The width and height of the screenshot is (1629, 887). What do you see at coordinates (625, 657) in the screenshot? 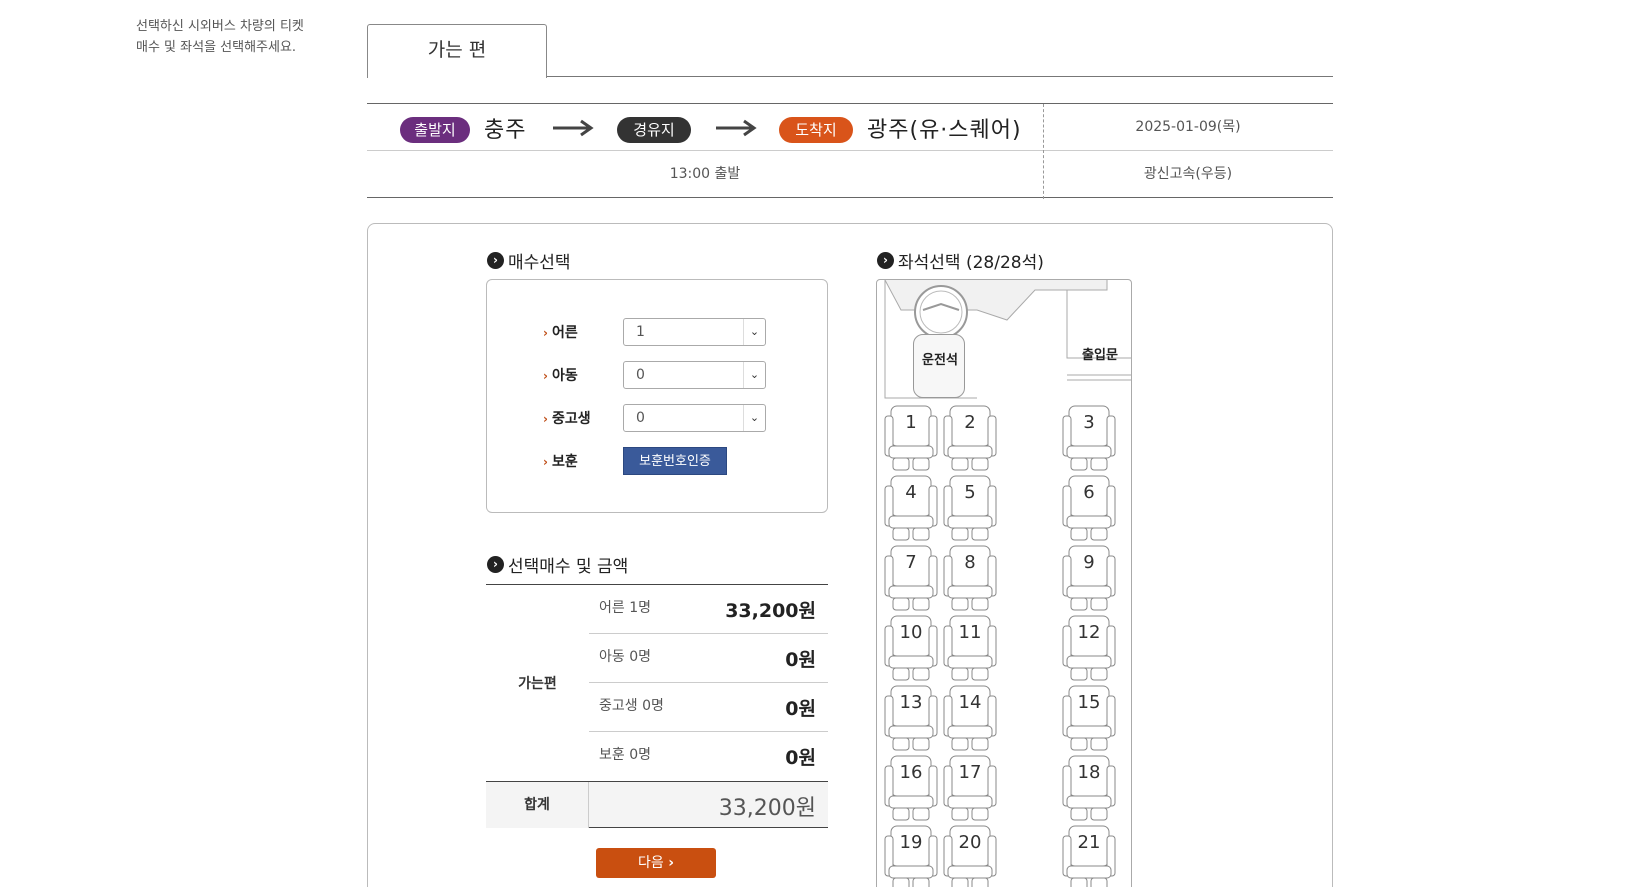
I see `summary-row-label: 아동 0명` at bounding box center [625, 657].